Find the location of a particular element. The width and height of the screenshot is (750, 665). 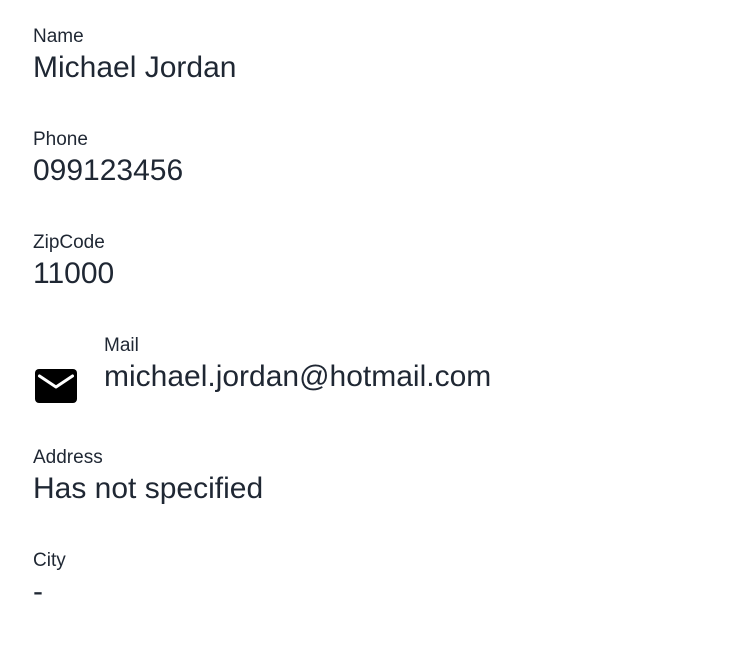

zipcode-value: 11000 is located at coordinates (74, 273).